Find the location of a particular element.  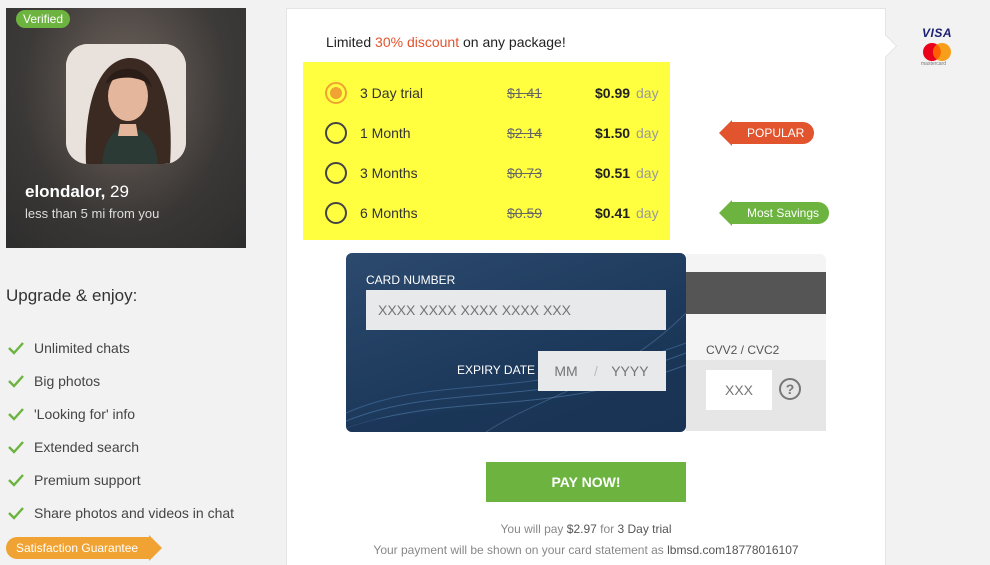

feature-item: Unlimited chats is located at coordinates (121, 347).